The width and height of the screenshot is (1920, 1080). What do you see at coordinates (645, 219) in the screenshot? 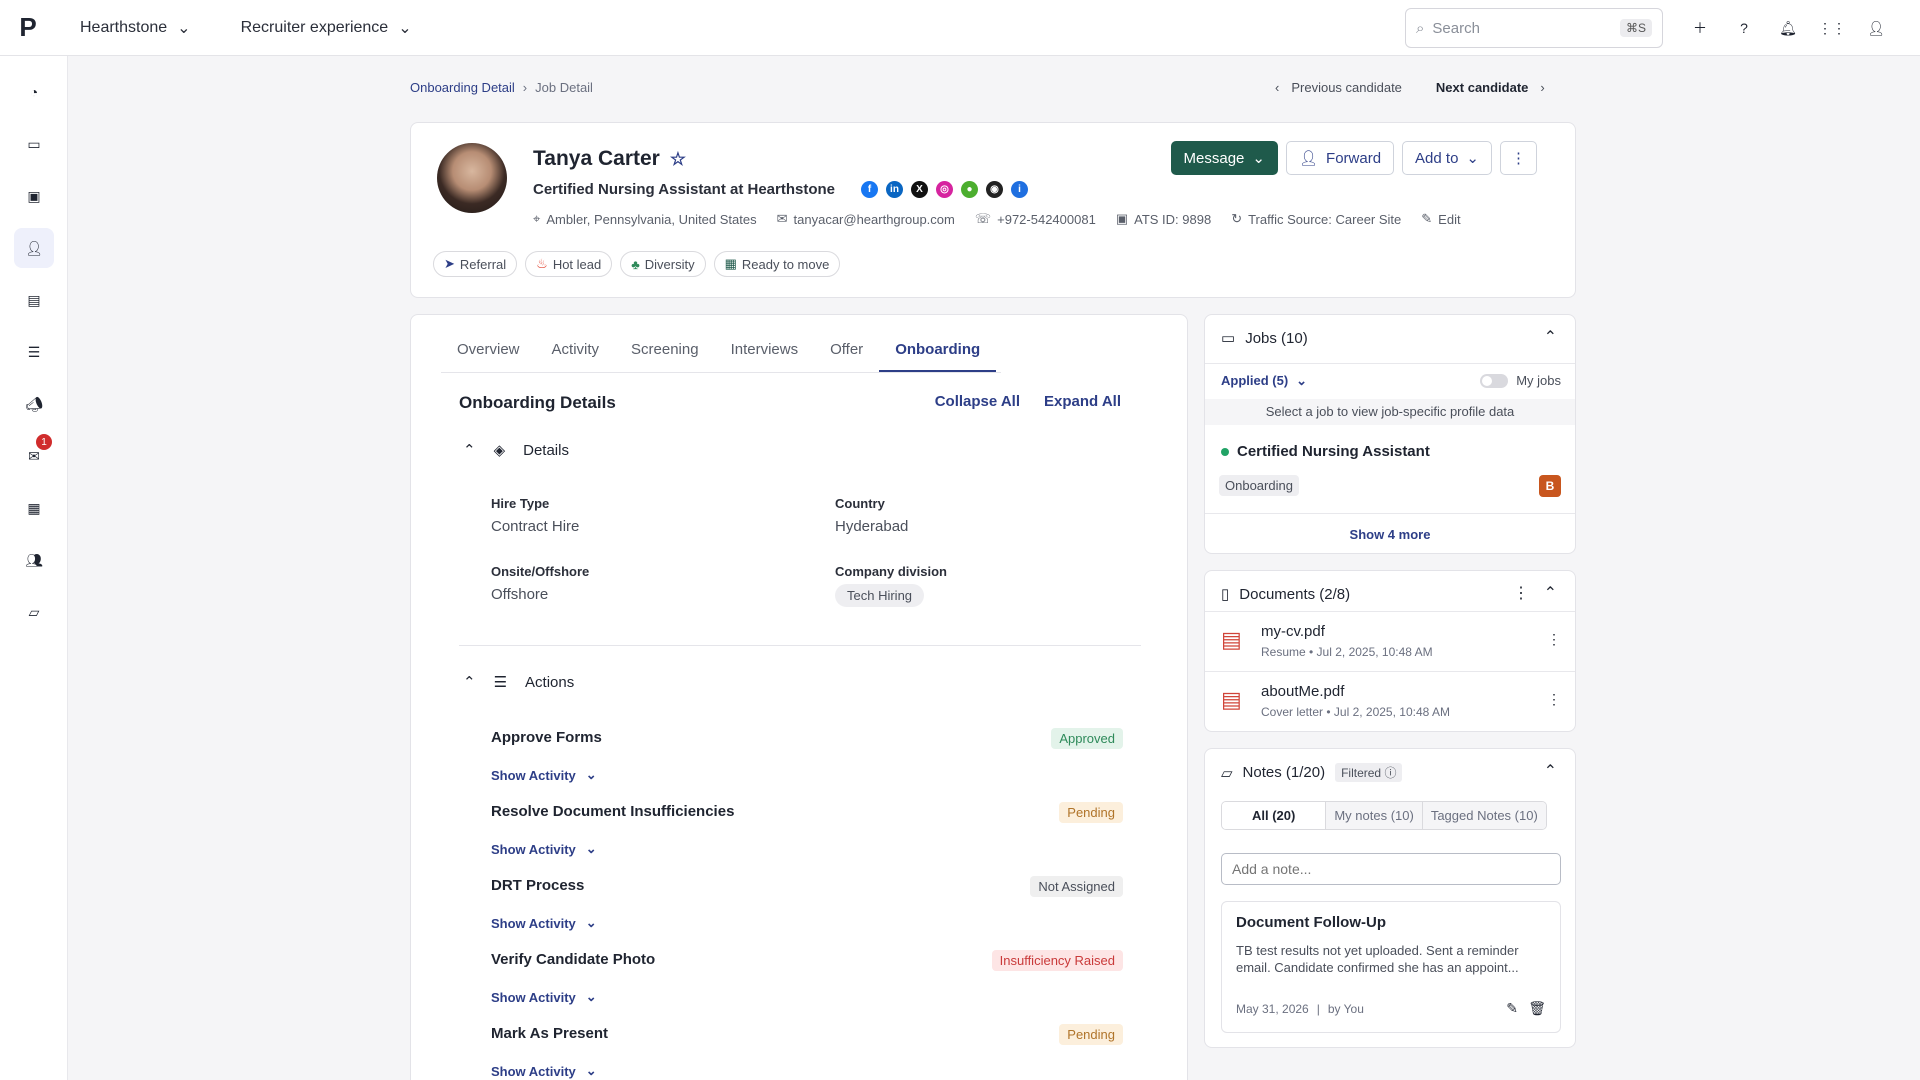
I see `location-item: ⌖ Ambler, Pennsylvania, United States` at bounding box center [645, 219].